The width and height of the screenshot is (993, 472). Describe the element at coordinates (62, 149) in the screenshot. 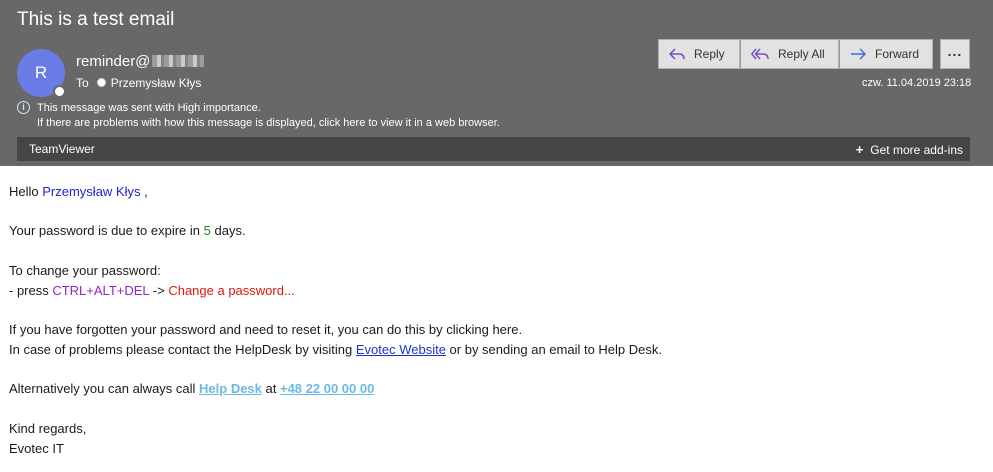

I see `add-in-teamviewer: TeamViewer` at that location.